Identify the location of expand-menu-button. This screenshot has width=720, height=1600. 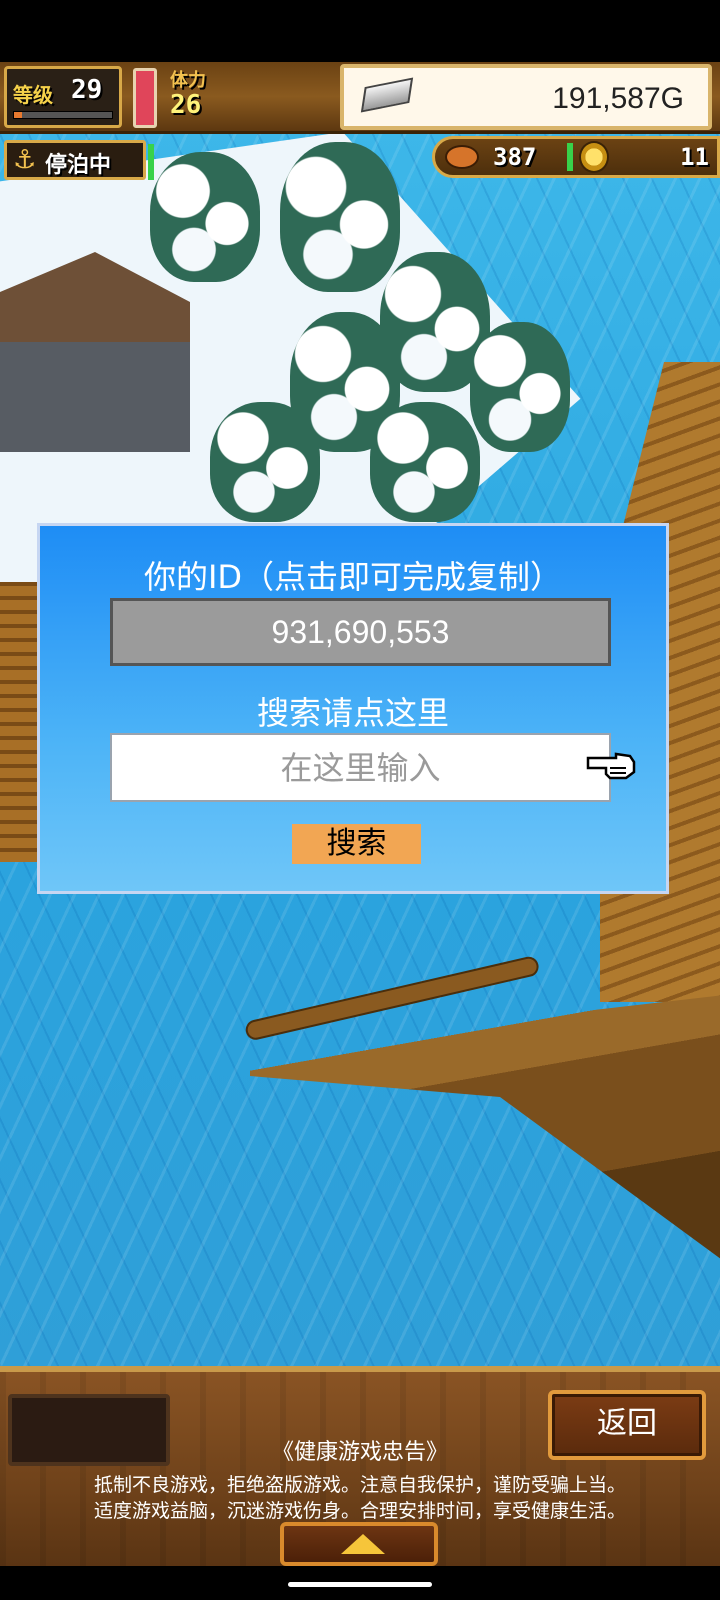
(359, 1544).